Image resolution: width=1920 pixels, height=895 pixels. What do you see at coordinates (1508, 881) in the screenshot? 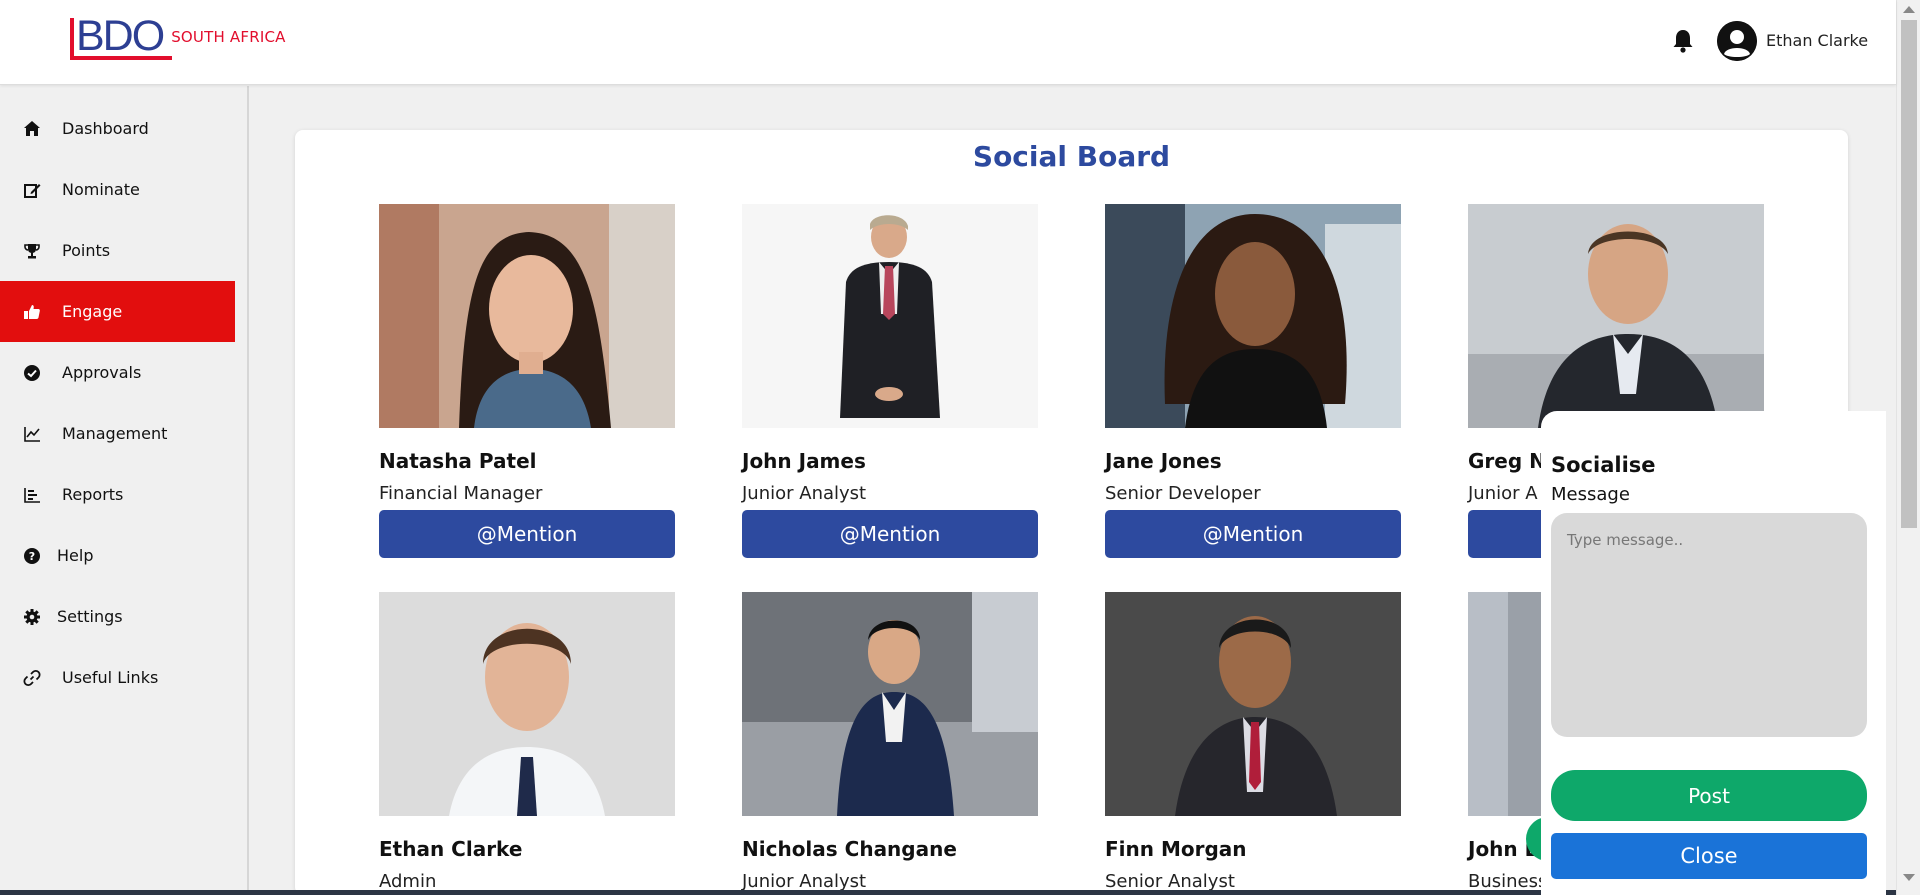
I see `person-role: Business` at bounding box center [1508, 881].